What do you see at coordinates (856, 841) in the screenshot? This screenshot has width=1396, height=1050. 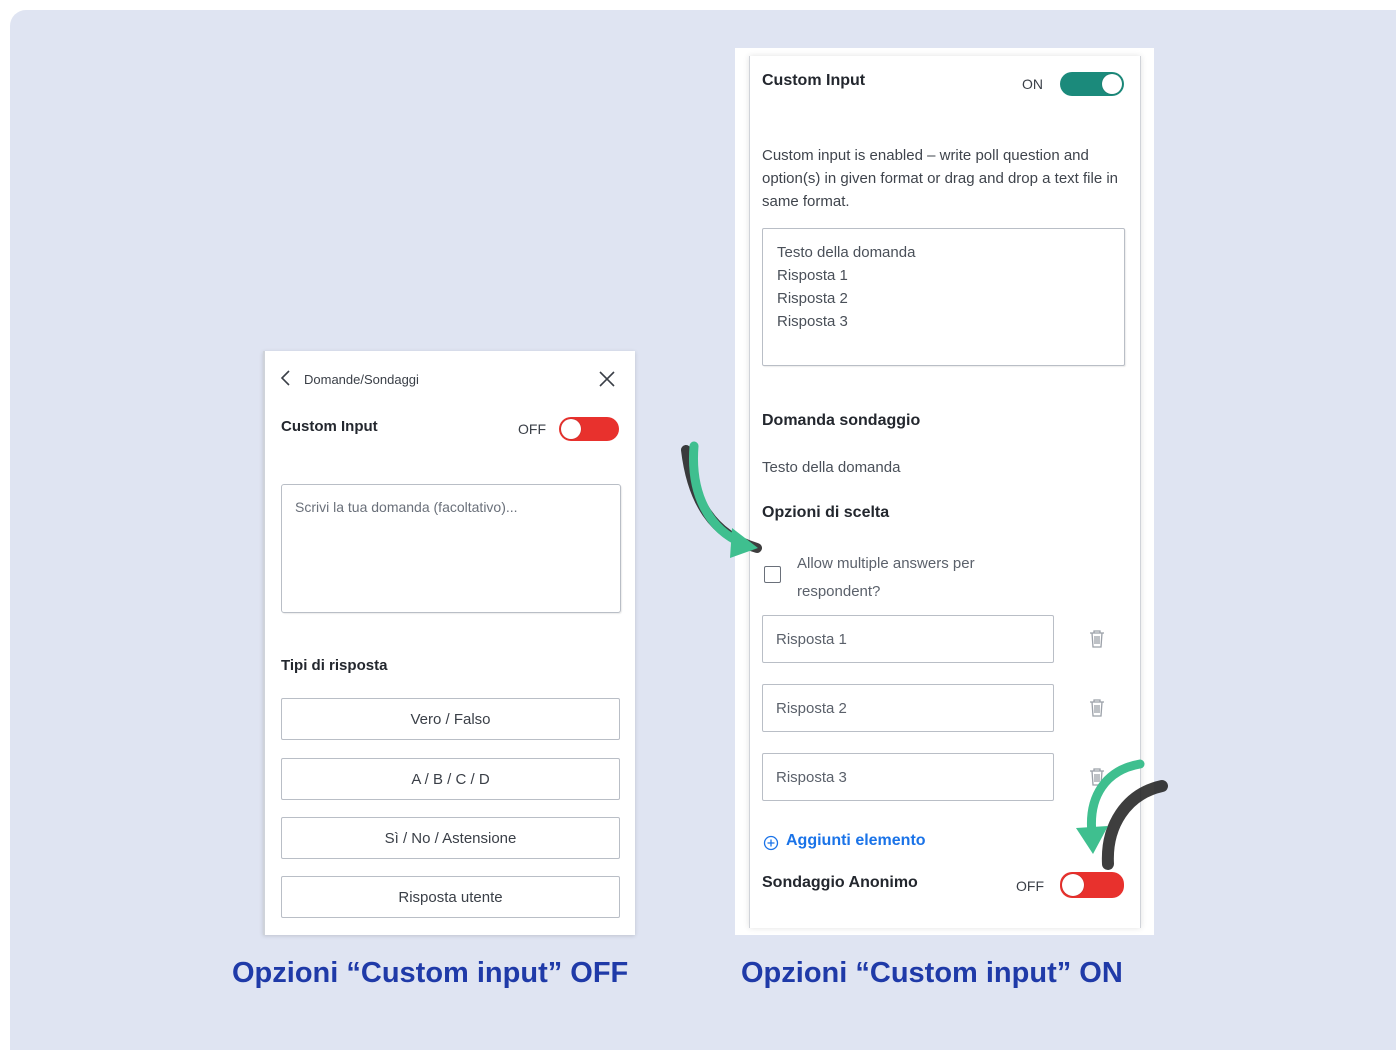 I see `add-item-link: Aggiunti elemento` at bounding box center [856, 841].